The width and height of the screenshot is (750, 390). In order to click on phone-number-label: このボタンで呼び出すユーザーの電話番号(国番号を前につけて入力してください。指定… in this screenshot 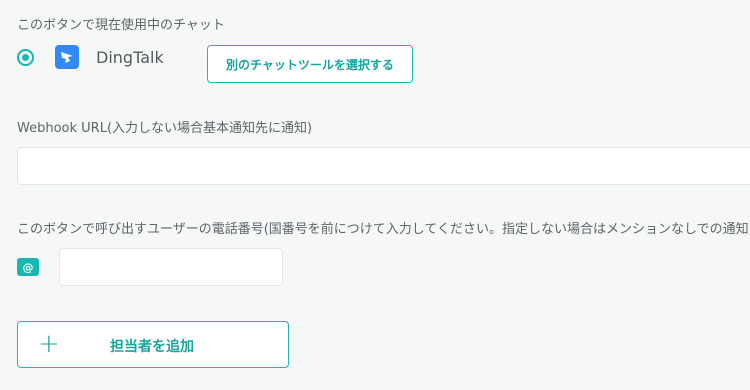, I will do `click(383, 229)`.